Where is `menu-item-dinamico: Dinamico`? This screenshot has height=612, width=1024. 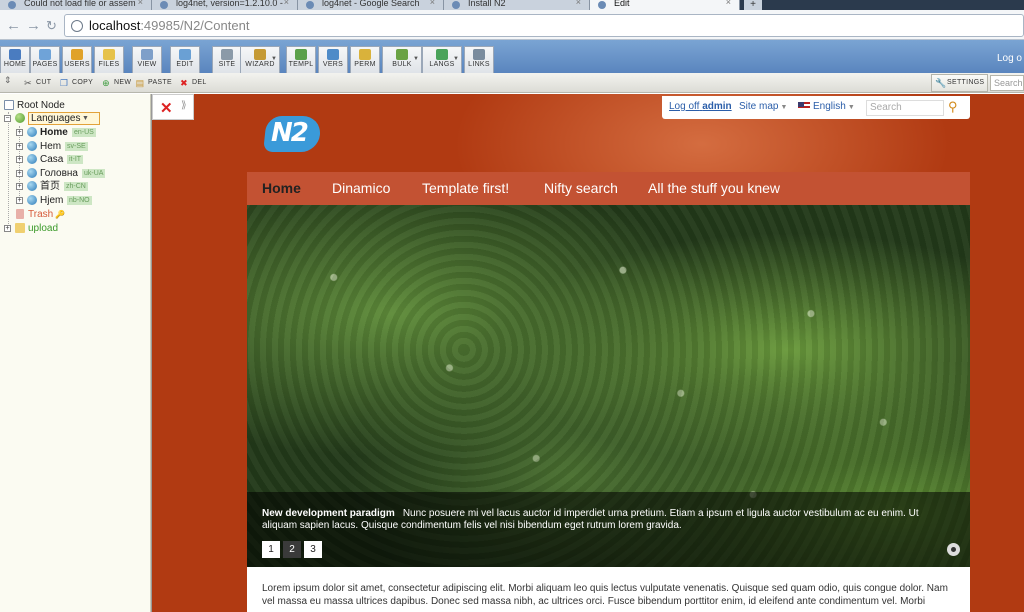 menu-item-dinamico: Dinamico is located at coordinates (361, 188).